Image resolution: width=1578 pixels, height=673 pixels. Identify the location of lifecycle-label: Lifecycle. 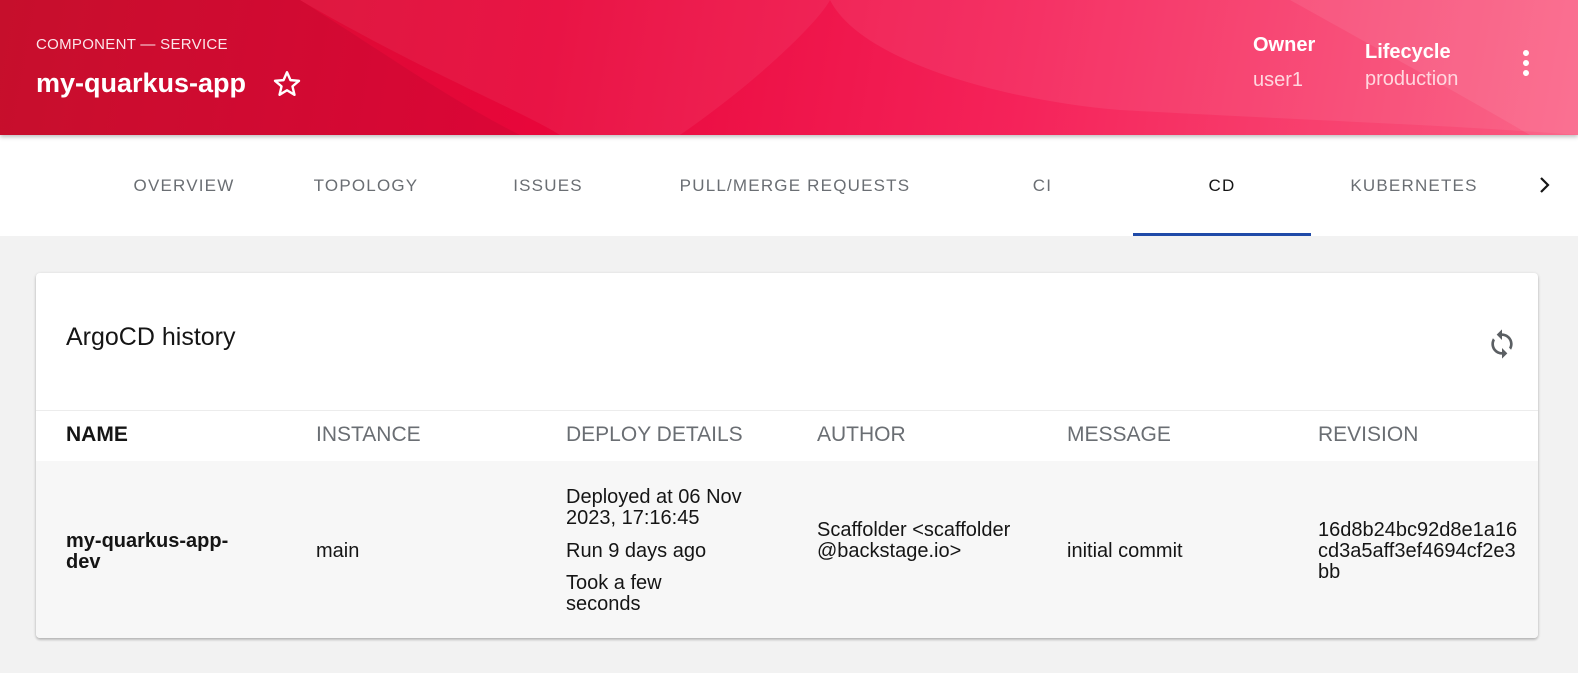
(1408, 52).